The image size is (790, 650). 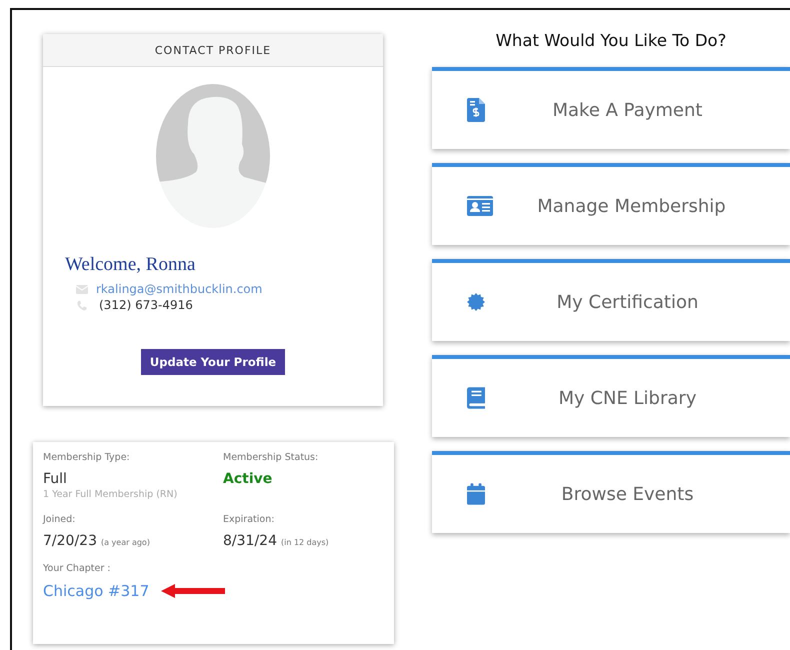 What do you see at coordinates (96, 591) in the screenshot?
I see `chapter-link: Chicago #317` at bounding box center [96, 591].